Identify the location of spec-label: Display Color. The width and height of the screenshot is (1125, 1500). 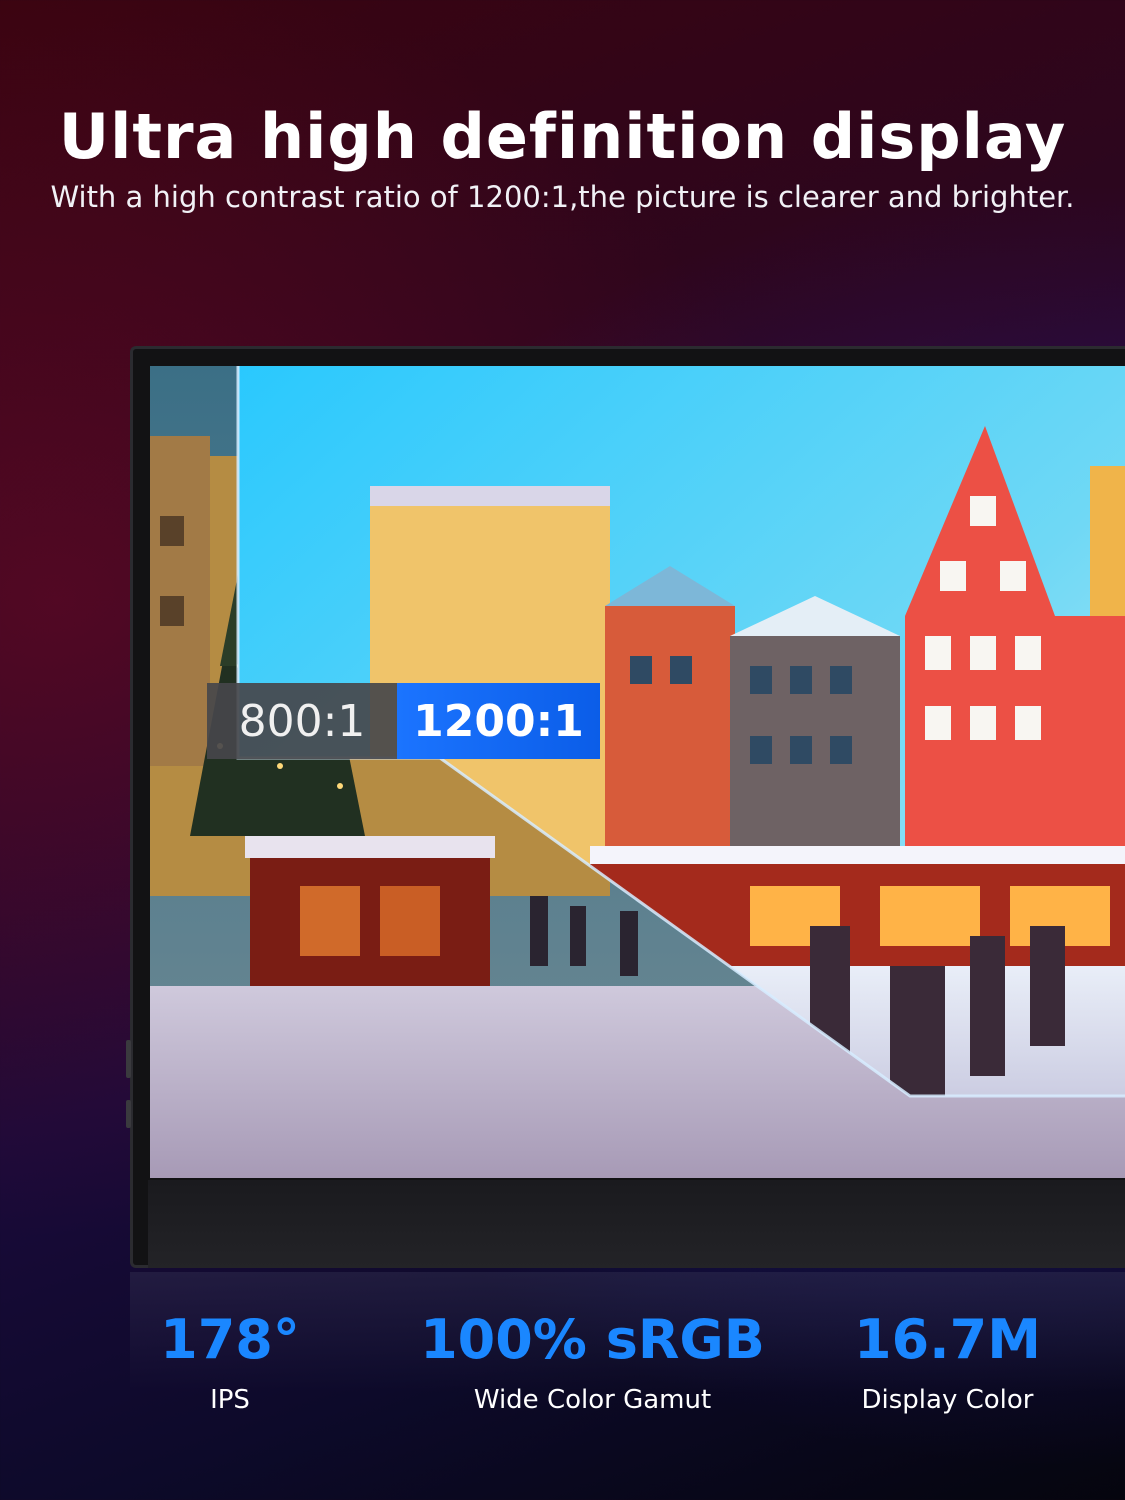
(947, 1400).